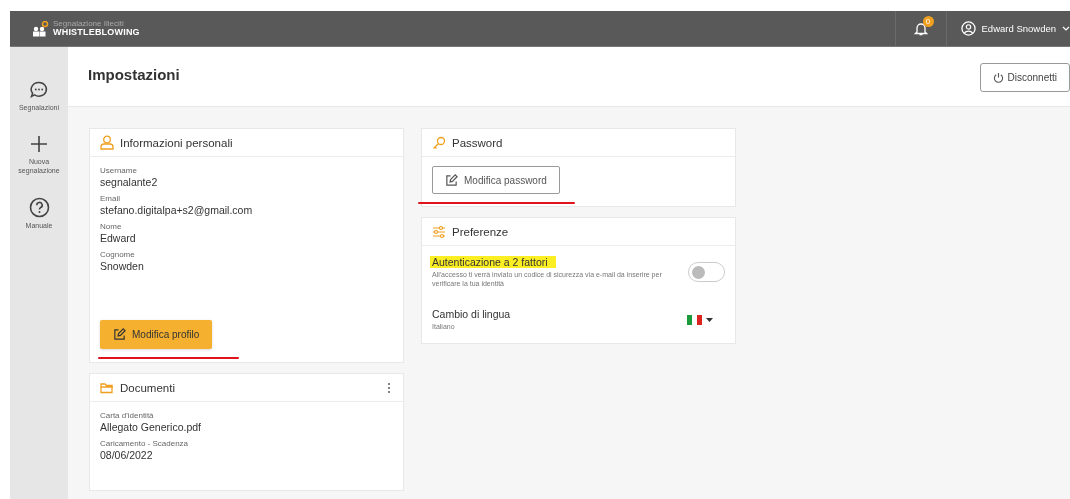  I want to click on field-value: 08/06/2022, so click(127, 455).